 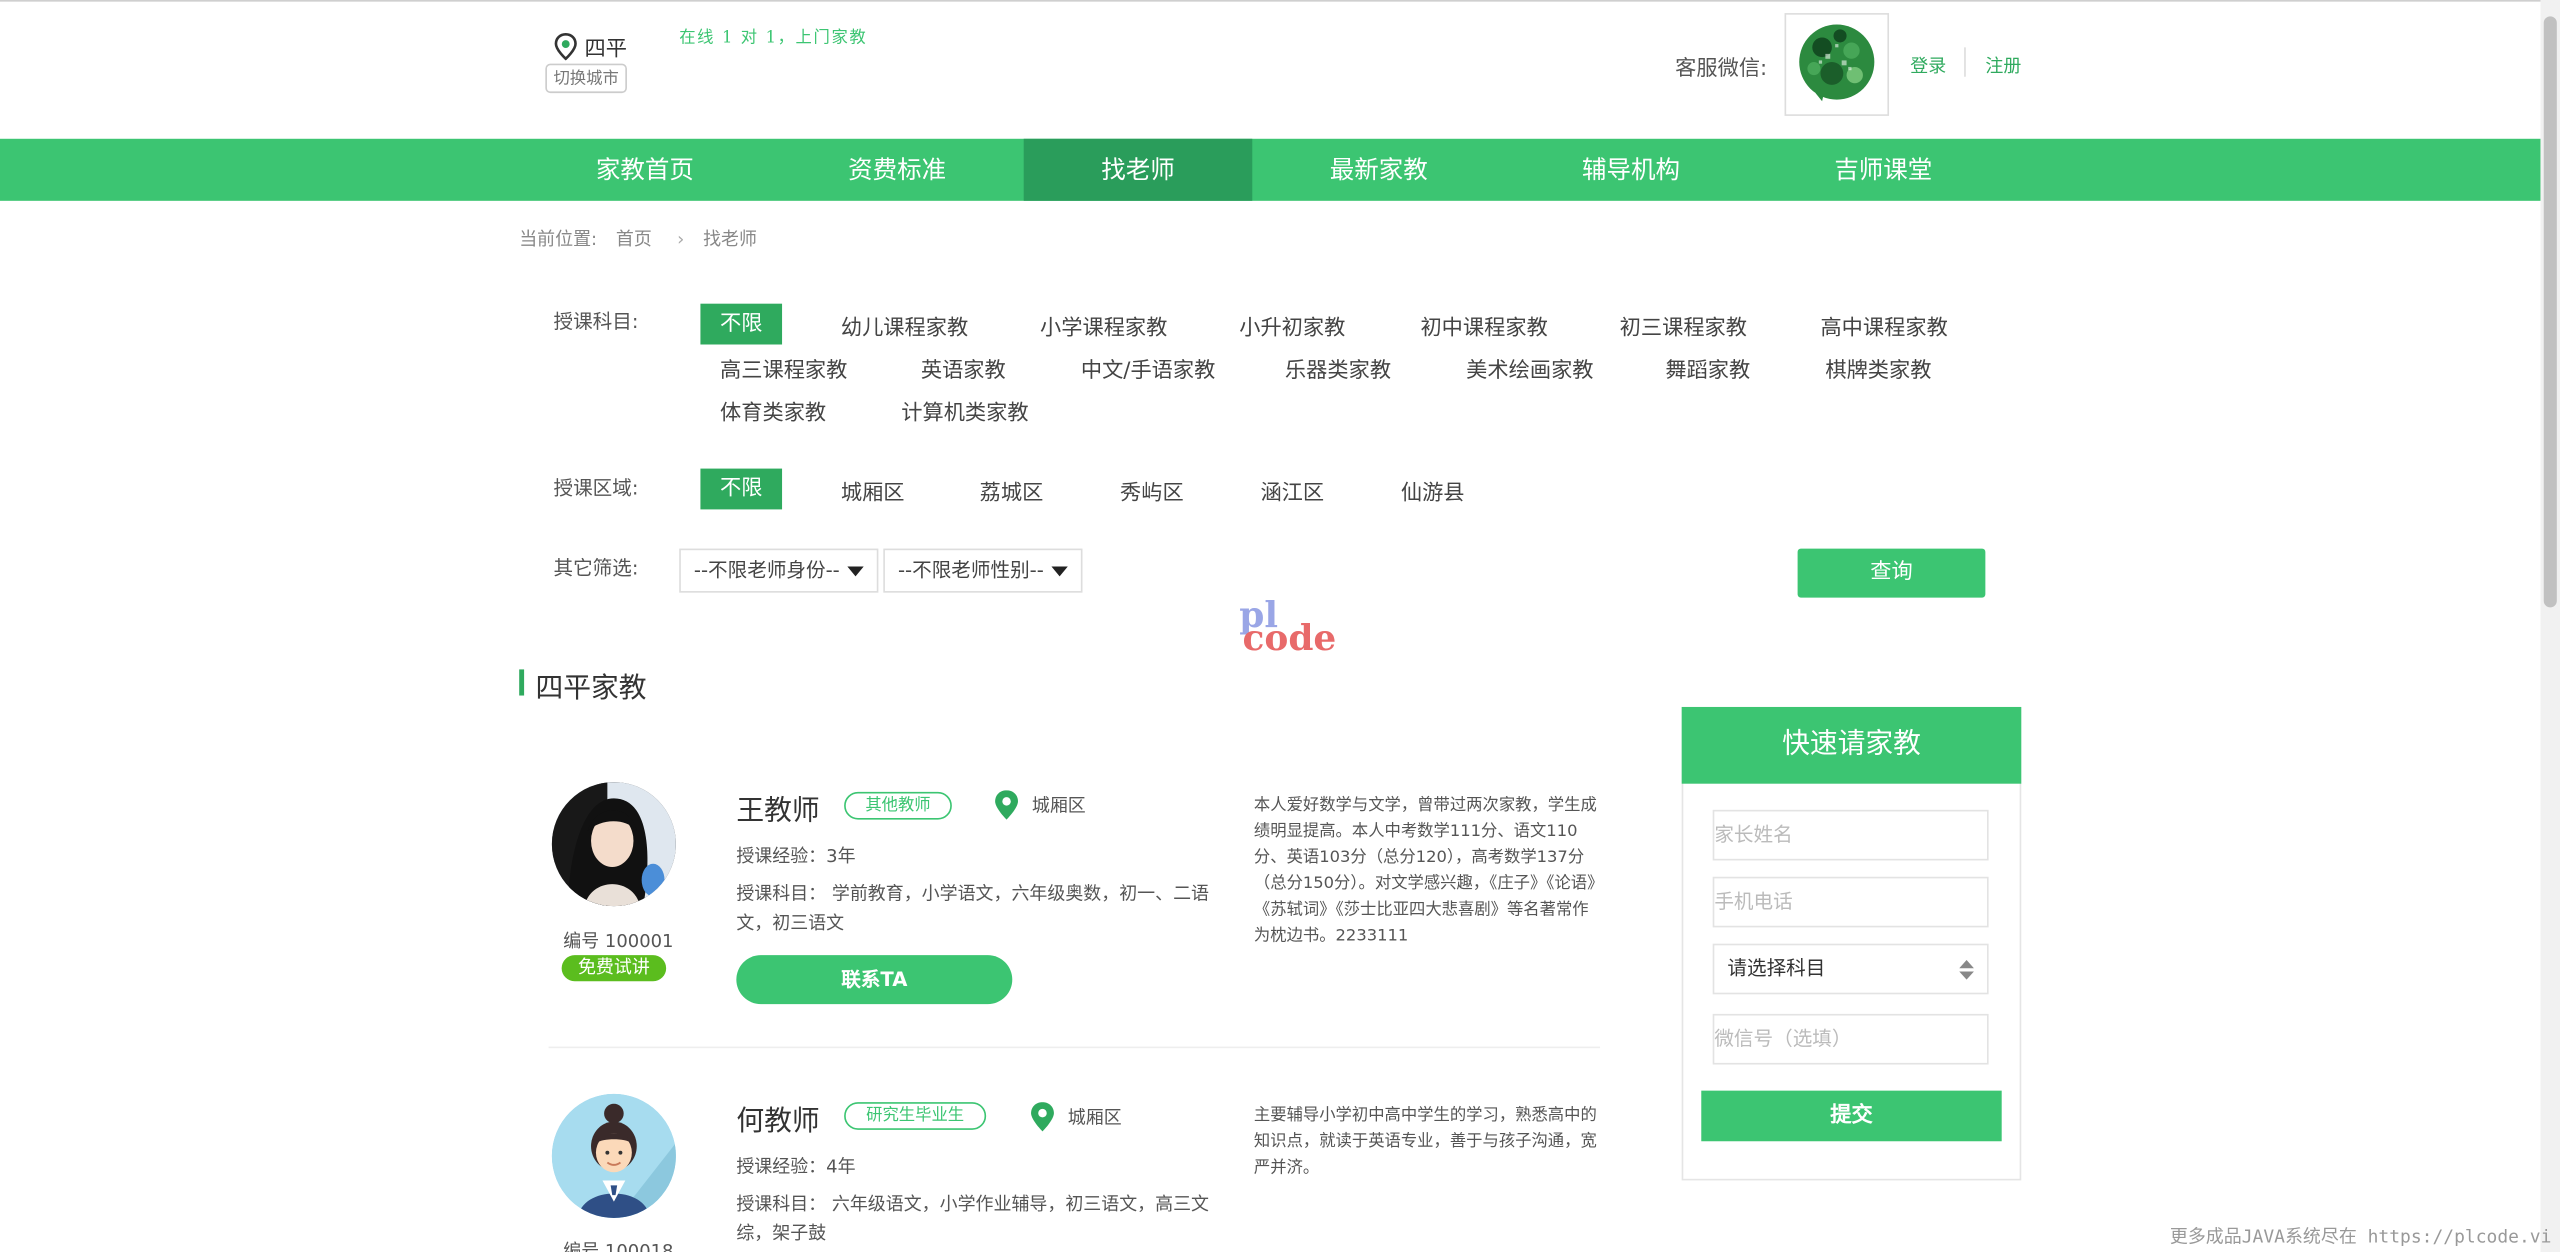 I want to click on nav-item-home: 家教首页, so click(x=644, y=170).